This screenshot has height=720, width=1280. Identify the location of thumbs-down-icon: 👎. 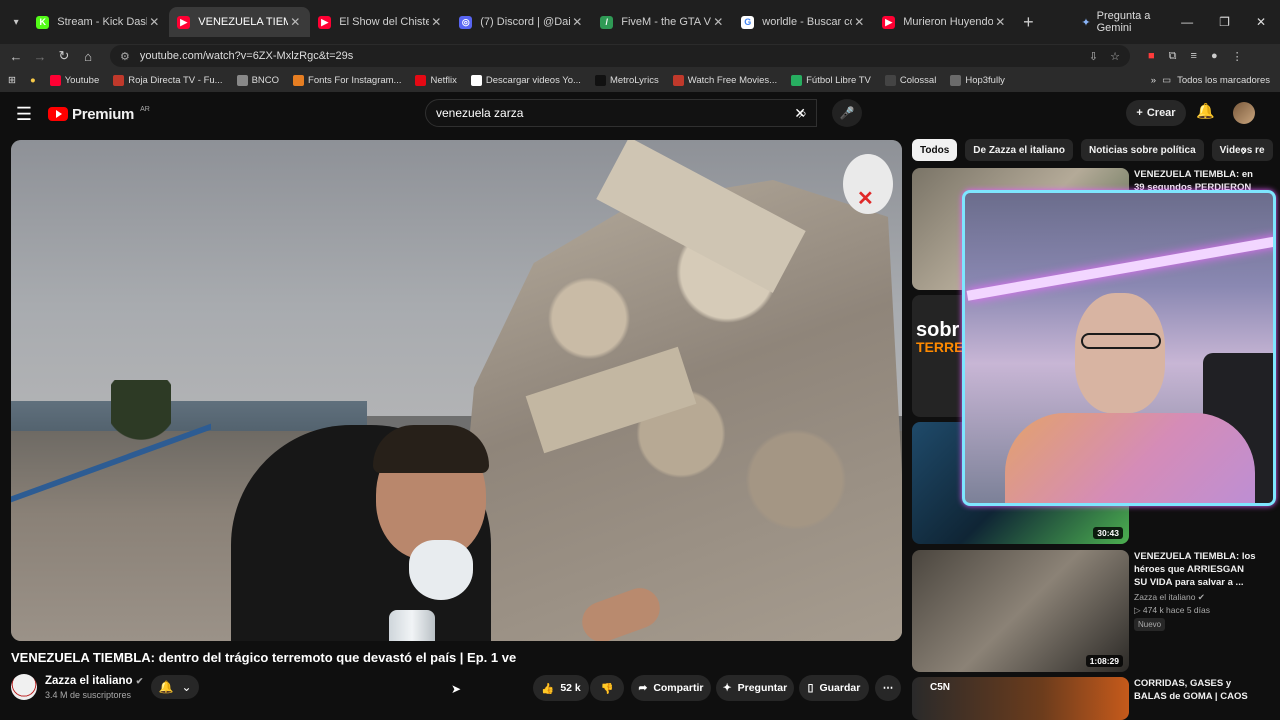
(607, 688).